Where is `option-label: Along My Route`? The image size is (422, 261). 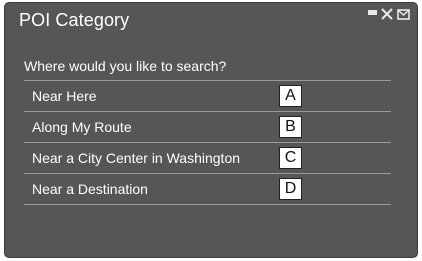 option-label: Along My Route is located at coordinates (82, 127).